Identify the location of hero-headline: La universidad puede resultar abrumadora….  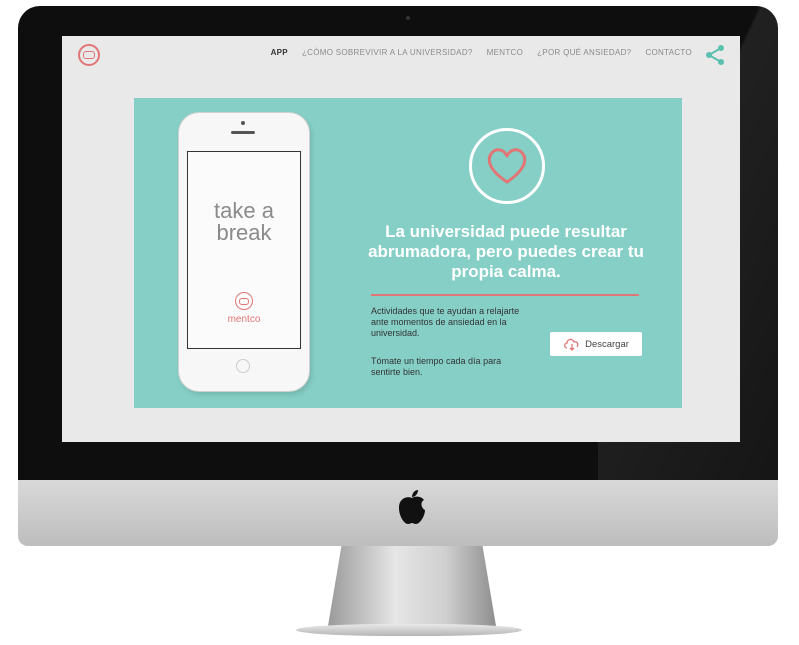
(506, 251).